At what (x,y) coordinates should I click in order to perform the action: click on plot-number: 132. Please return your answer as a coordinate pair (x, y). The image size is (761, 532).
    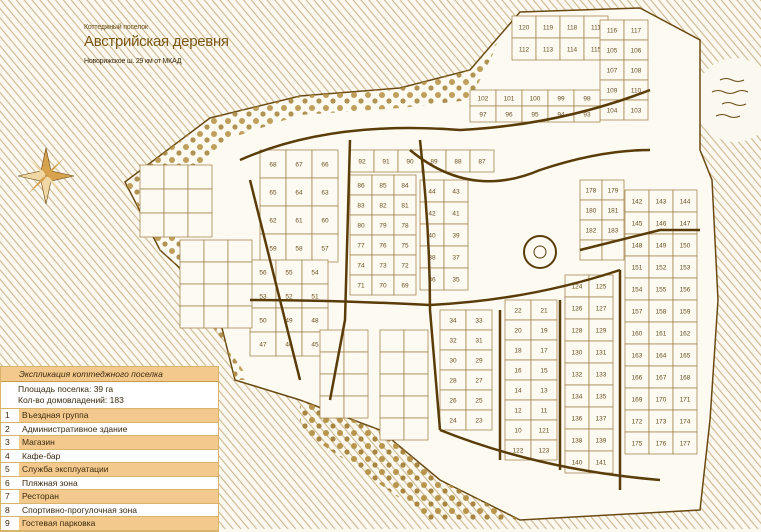
    Looking at the image, I should click on (577, 375).